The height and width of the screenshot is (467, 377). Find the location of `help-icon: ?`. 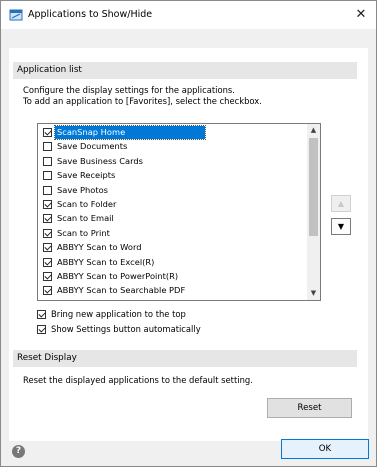

help-icon: ? is located at coordinates (18, 451).